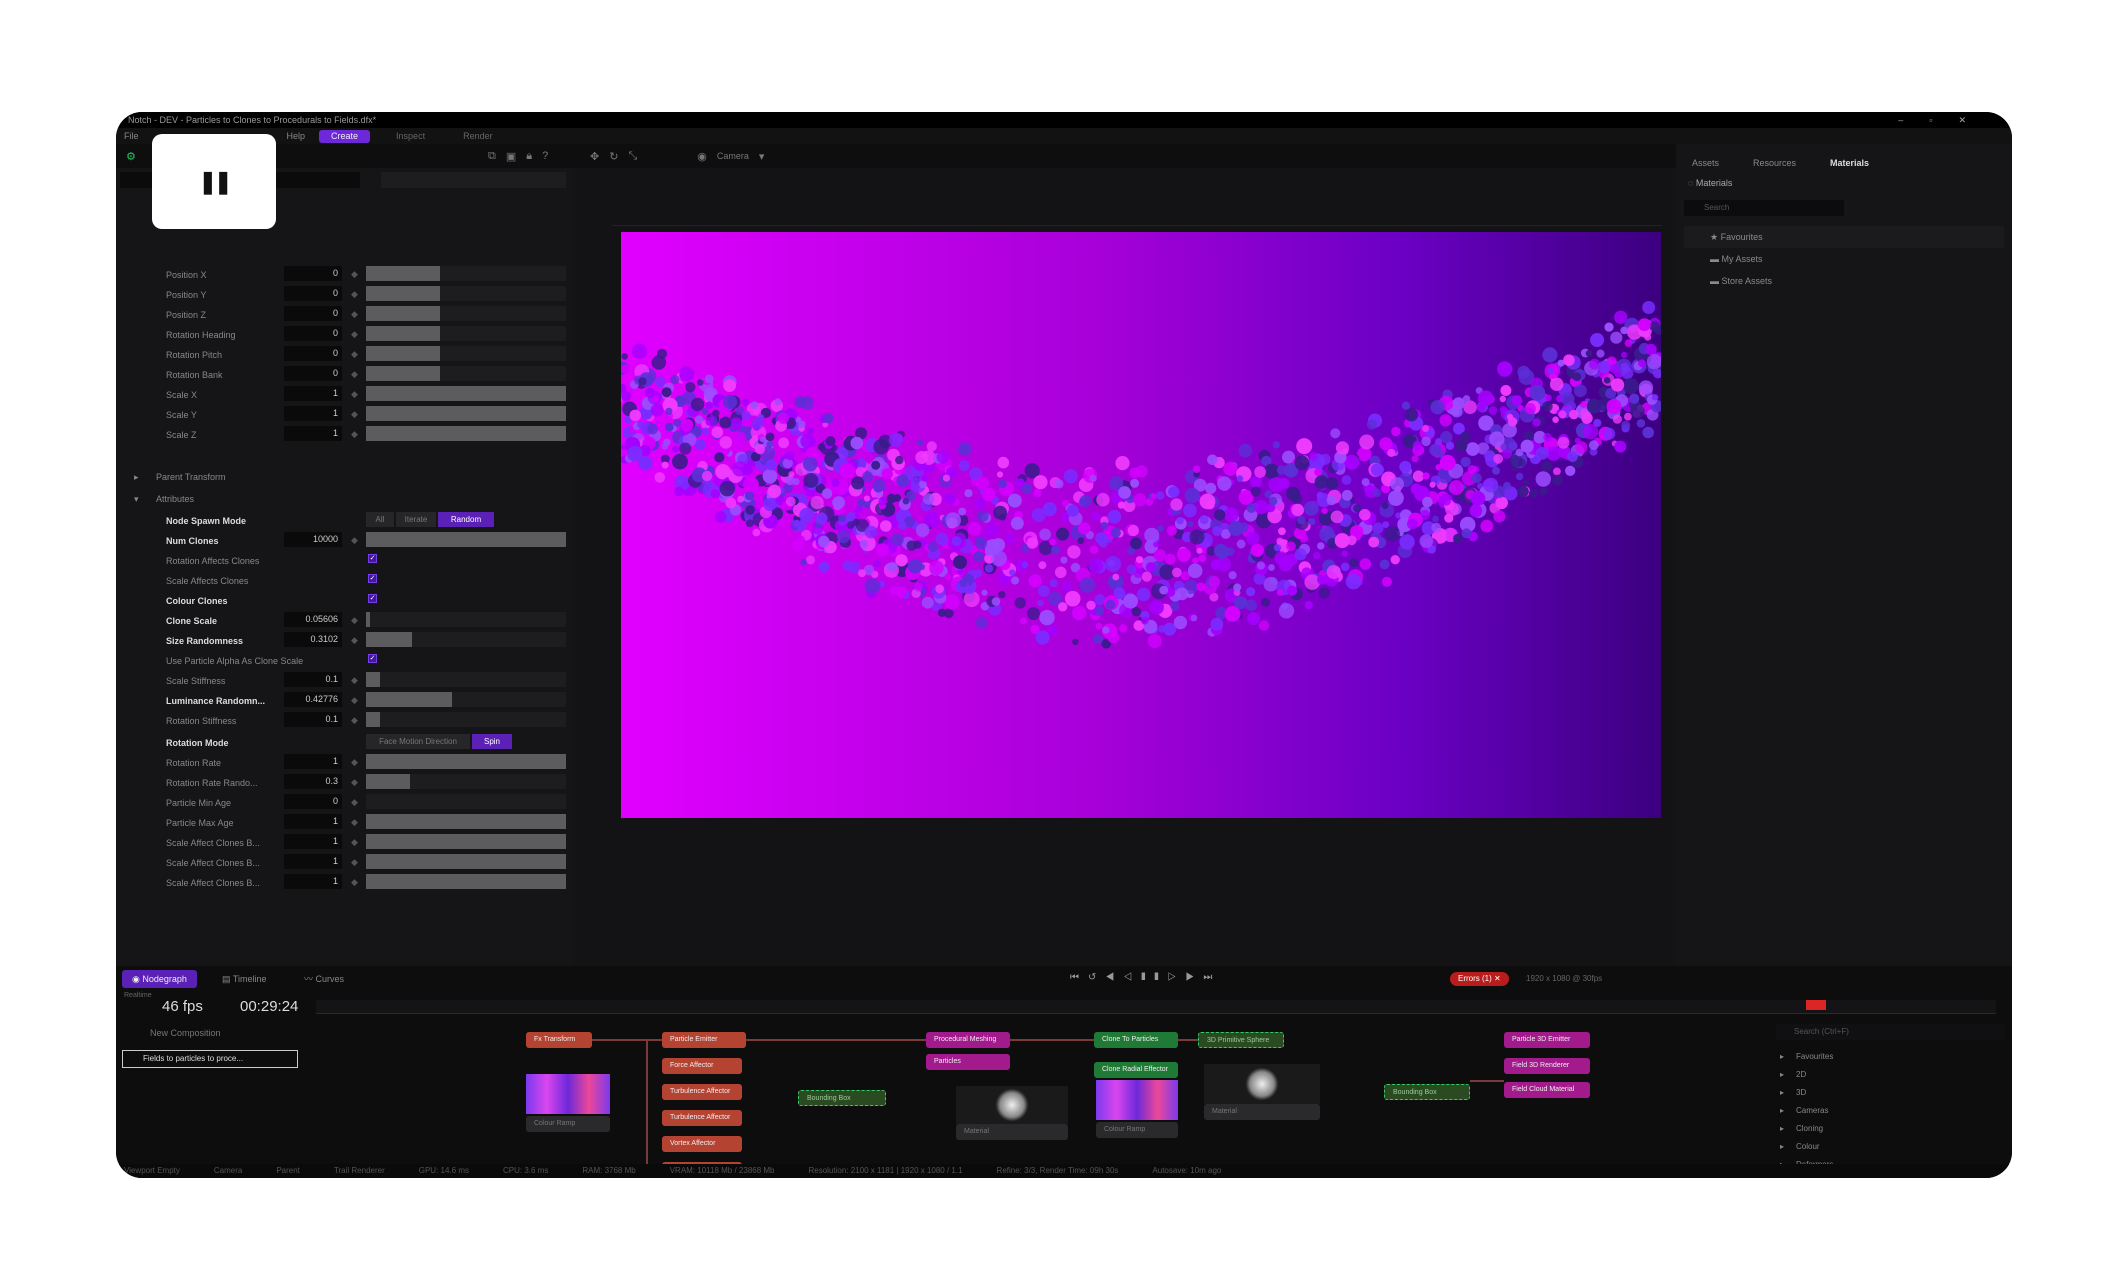 This screenshot has width=2124, height=1280. Describe the element at coordinates (1894, 1129) in the screenshot. I see `node-category-item: ▸ Cloning` at that location.